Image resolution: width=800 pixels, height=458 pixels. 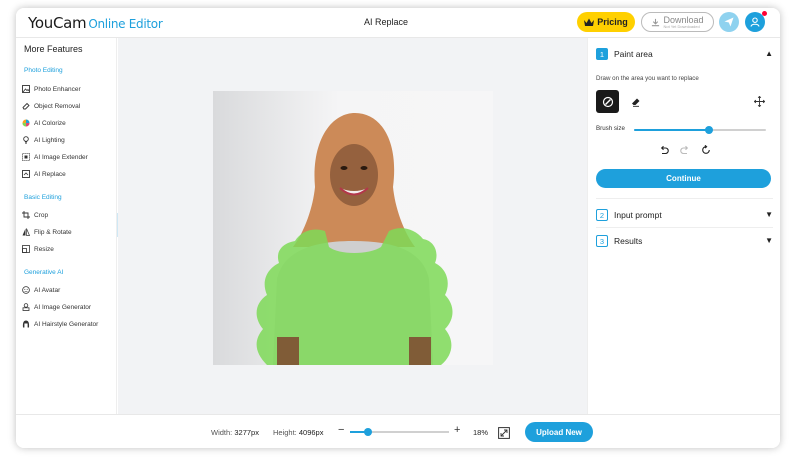 I want to click on history-controls, so click(x=684, y=149).